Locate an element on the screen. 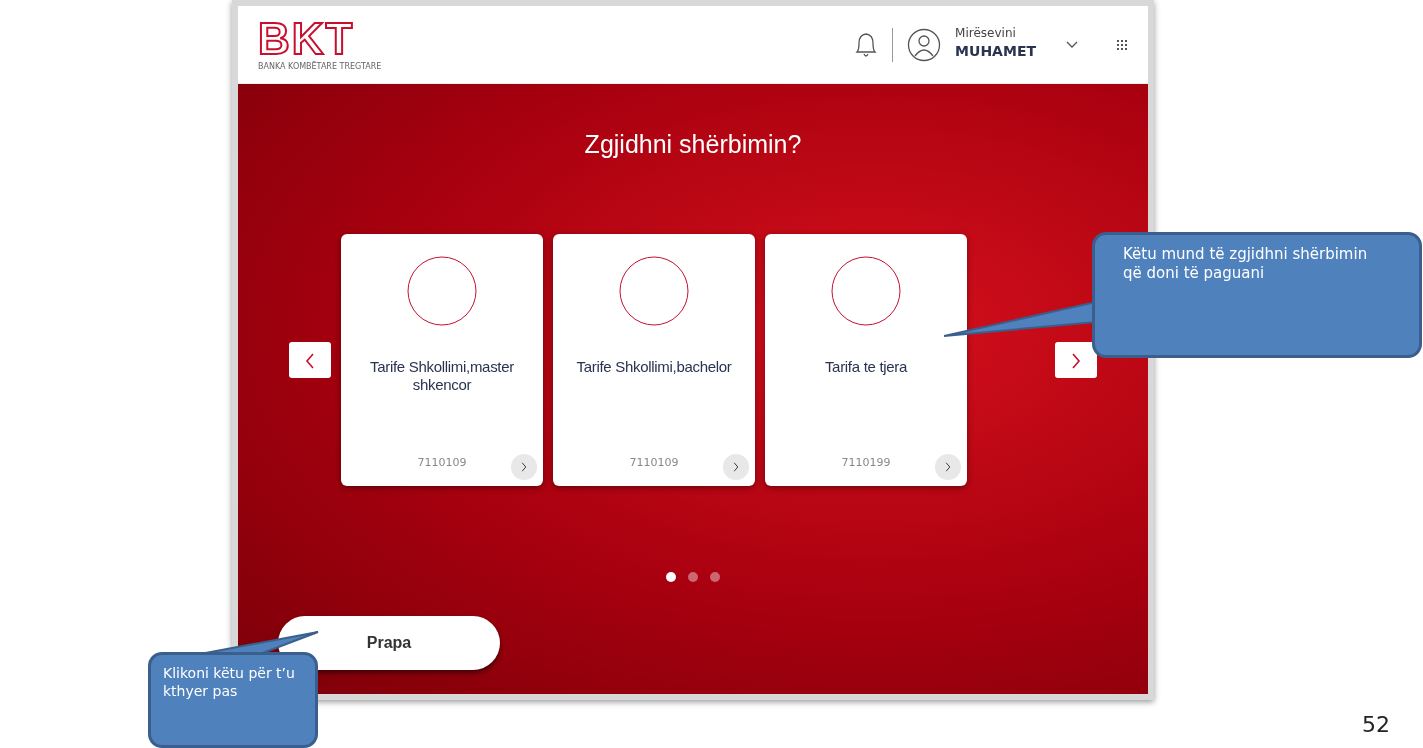 The width and height of the screenshot is (1423, 748). previous-button is located at coordinates (310, 359).